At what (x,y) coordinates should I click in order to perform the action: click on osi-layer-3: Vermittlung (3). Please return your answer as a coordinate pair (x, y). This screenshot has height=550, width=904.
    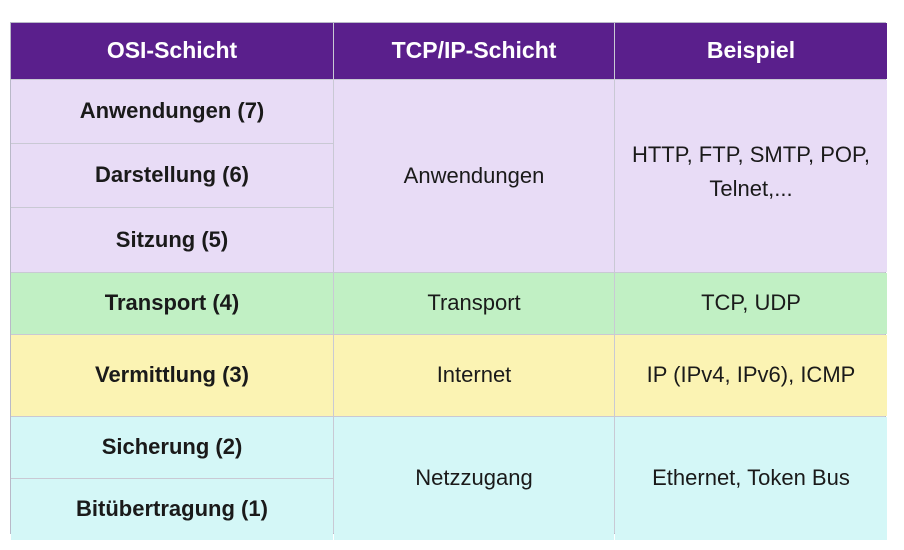
    Looking at the image, I should click on (172, 375).